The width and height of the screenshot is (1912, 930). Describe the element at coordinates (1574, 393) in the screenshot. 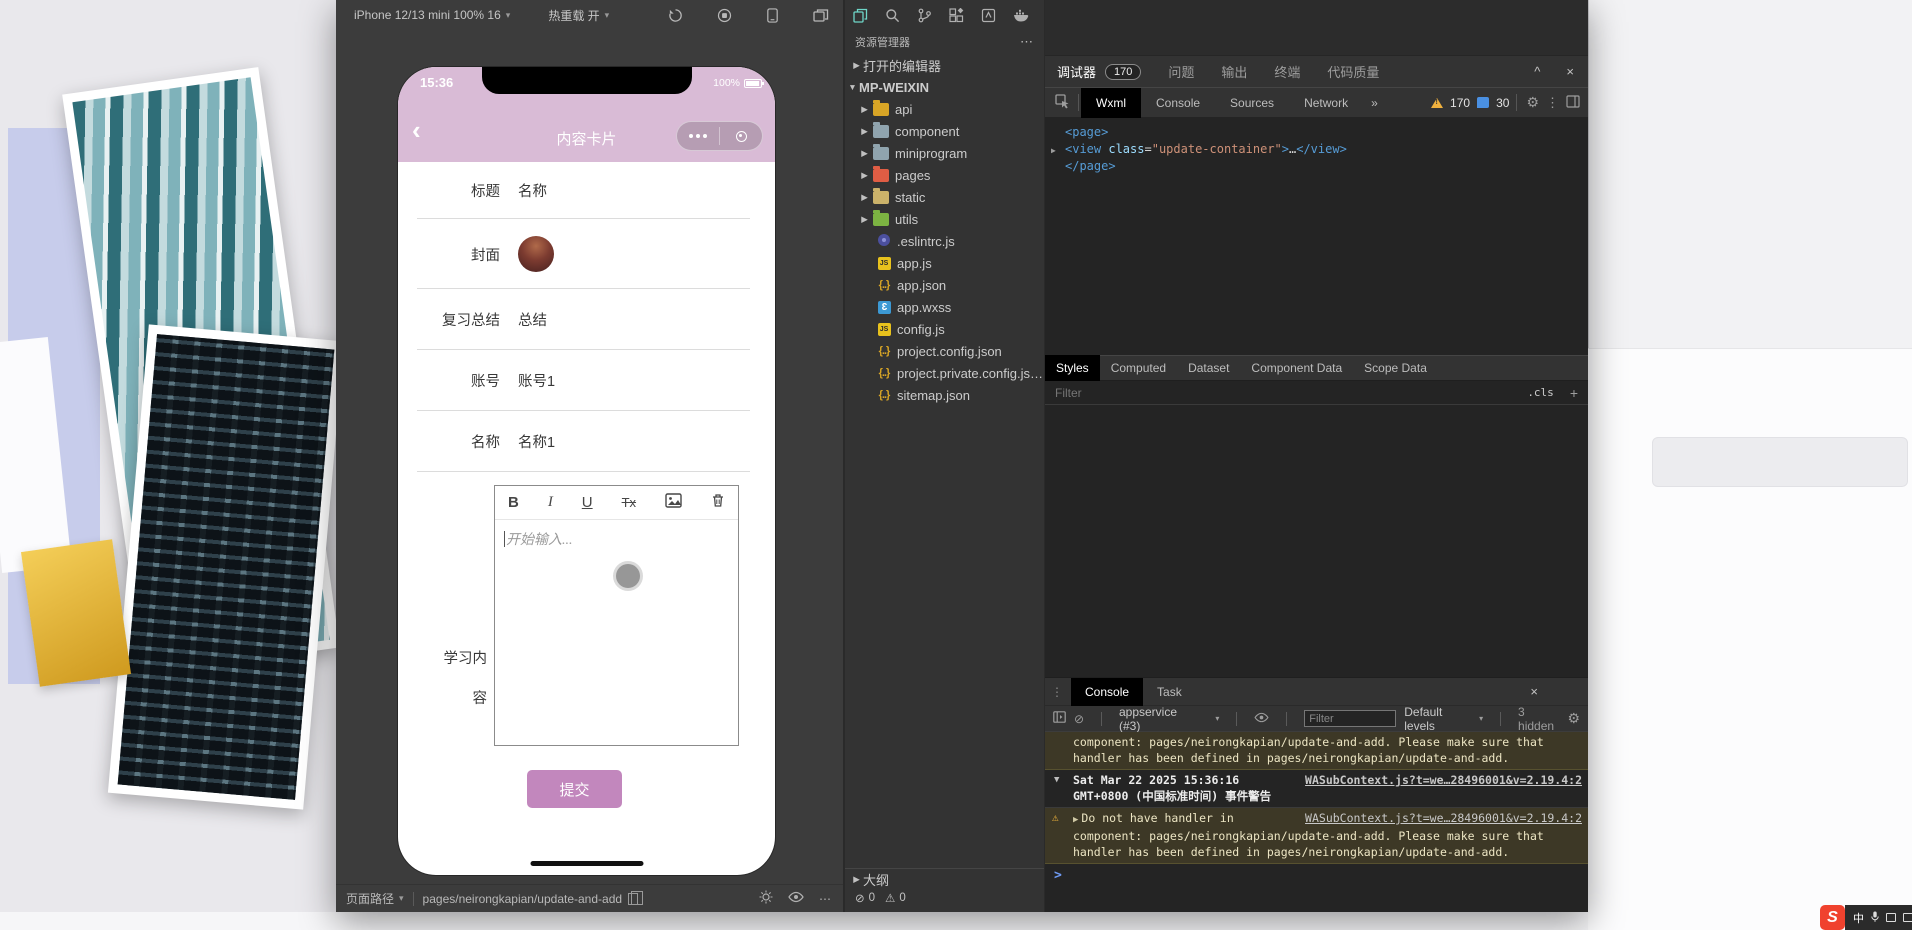

I see `new-style-rule-button: +` at that location.